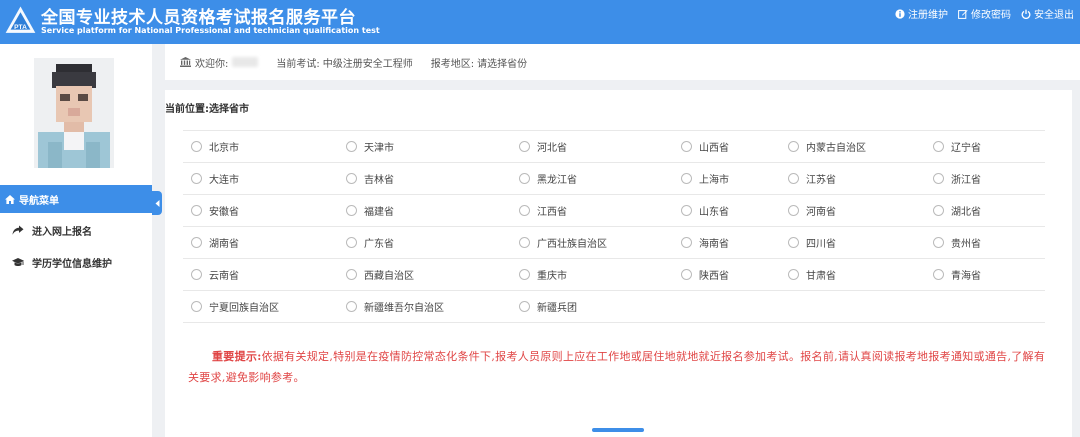 Image resolution: width=1080 pixels, height=437 pixels. Describe the element at coordinates (20, 19) in the screenshot. I see `pta-logo: PTA` at that location.